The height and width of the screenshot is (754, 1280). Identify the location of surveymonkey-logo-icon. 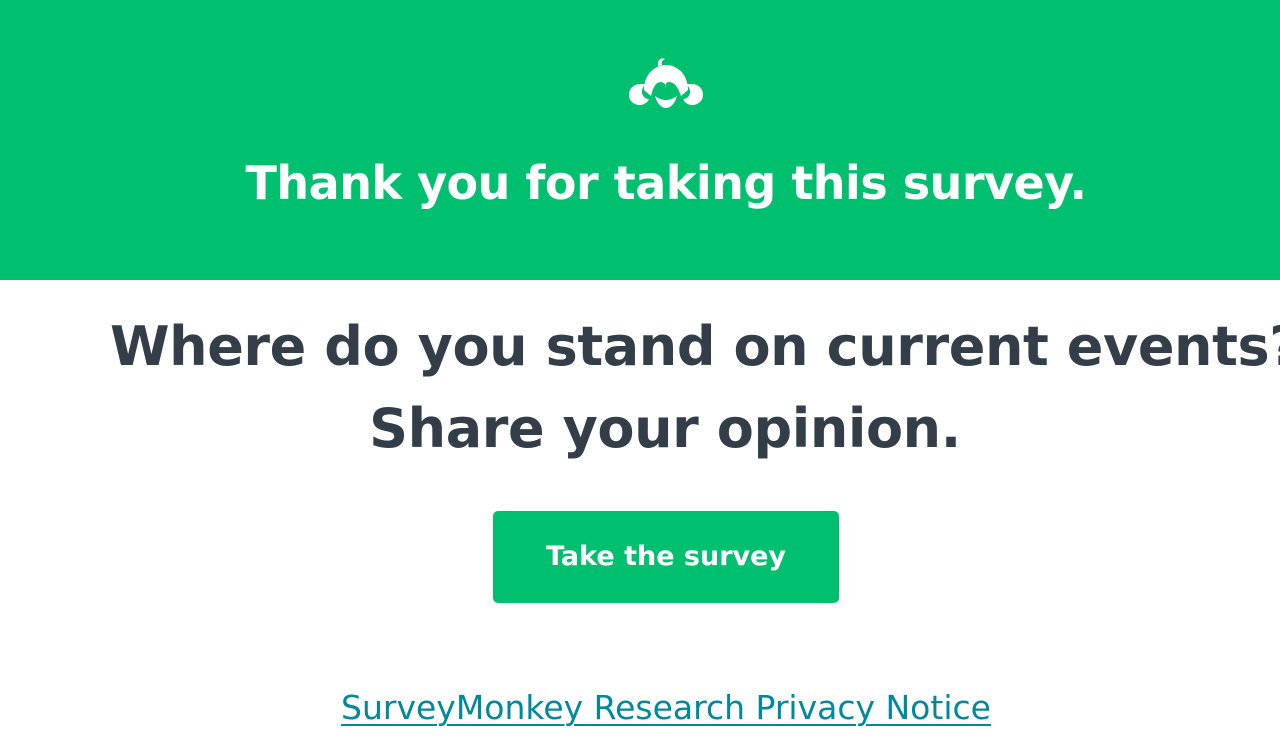
(666, 83).